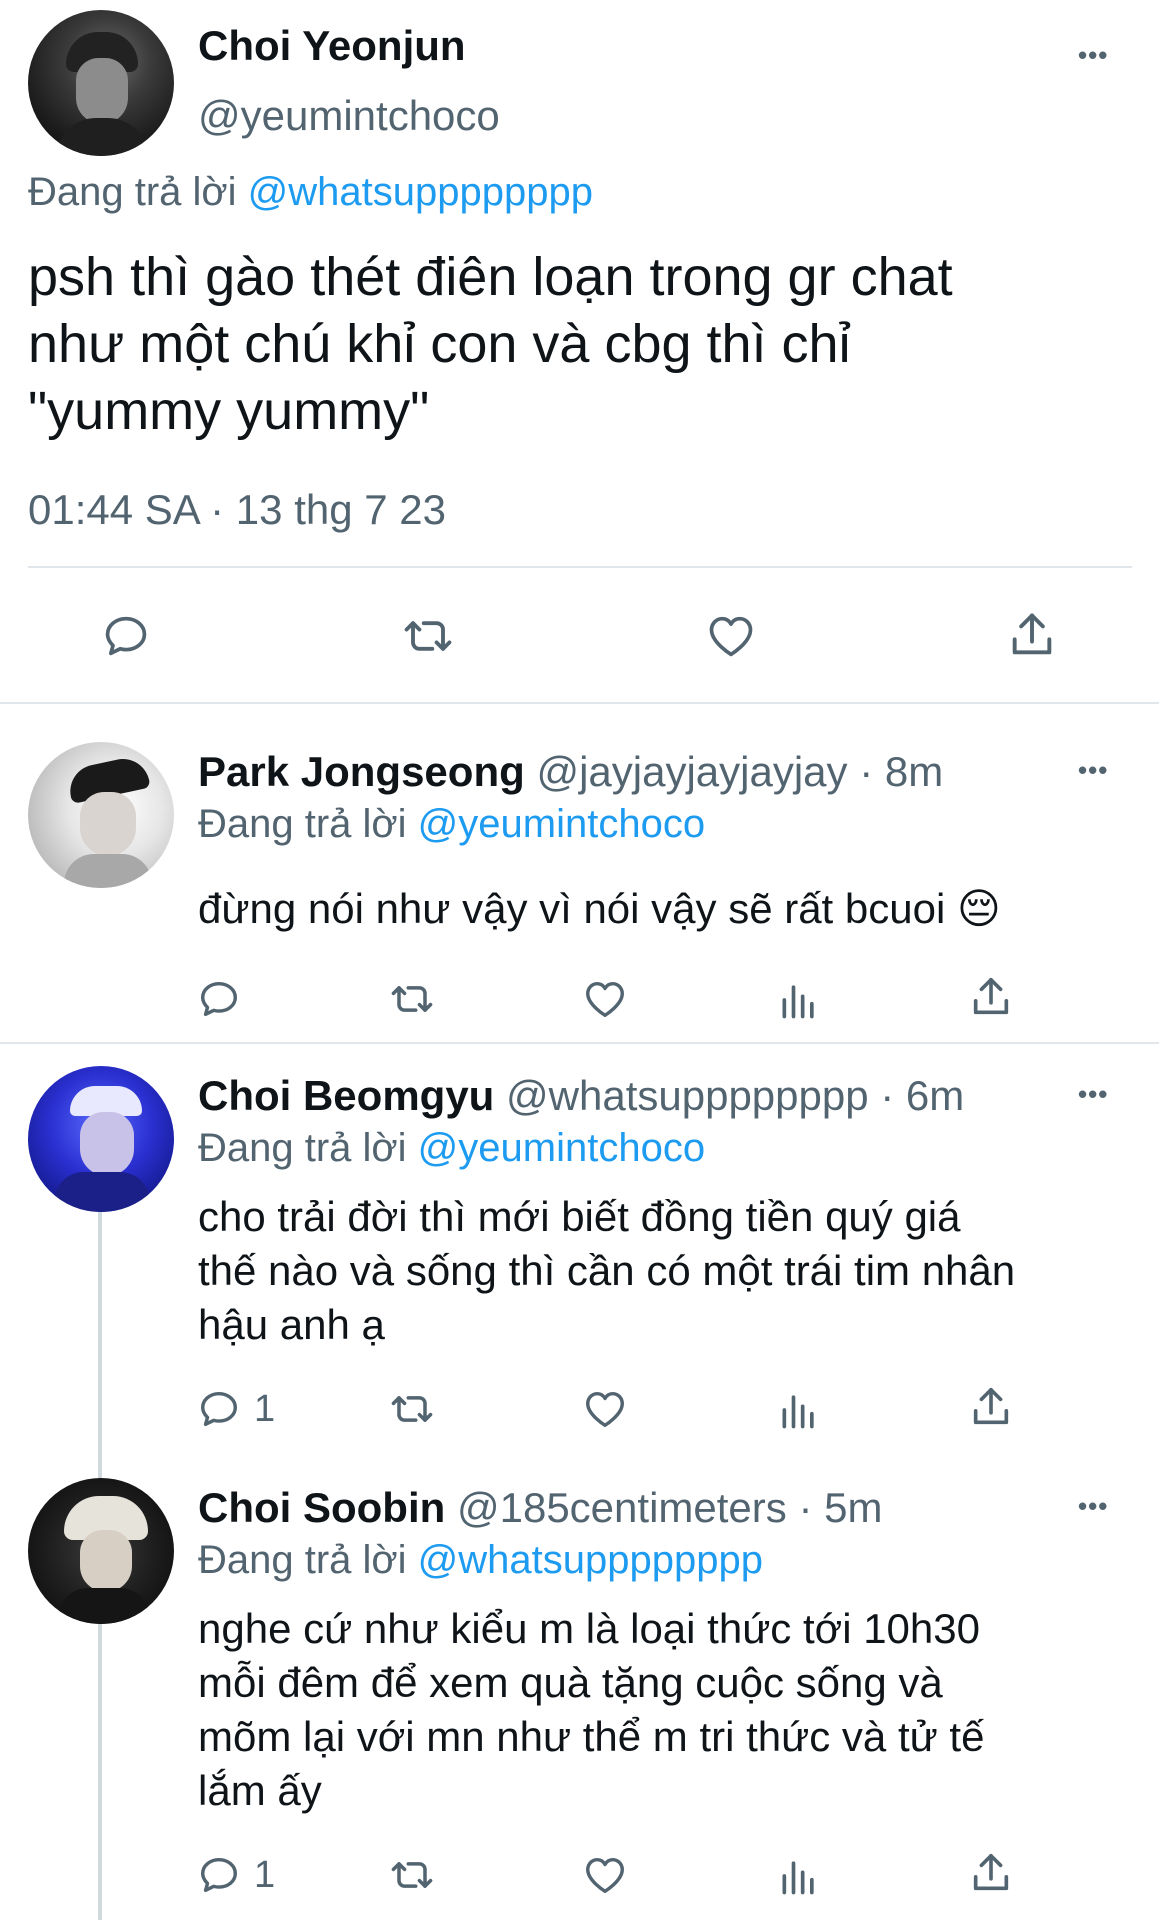 This screenshot has width=1159, height=1920. What do you see at coordinates (101, 83) in the screenshot?
I see `avatar-choi-yeonjun` at bounding box center [101, 83].